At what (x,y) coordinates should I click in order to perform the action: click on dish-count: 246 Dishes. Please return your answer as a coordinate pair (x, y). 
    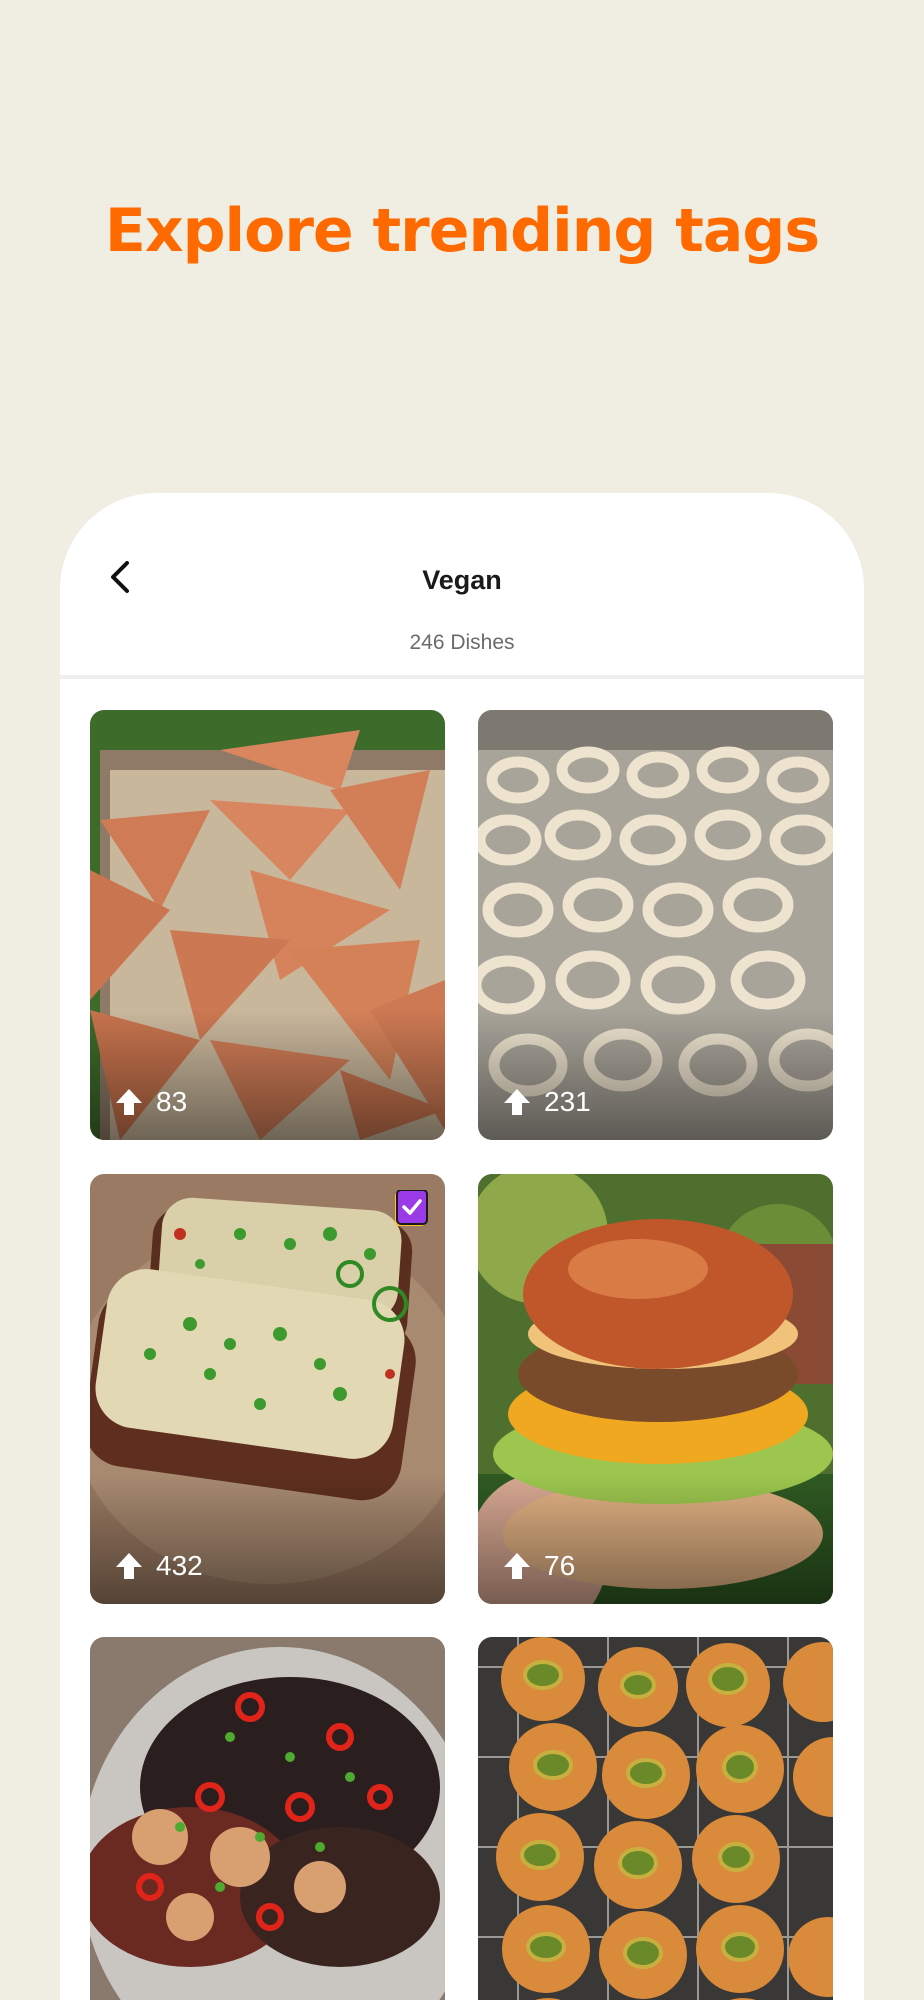
    Looking at the image, I should click on (462, 642).